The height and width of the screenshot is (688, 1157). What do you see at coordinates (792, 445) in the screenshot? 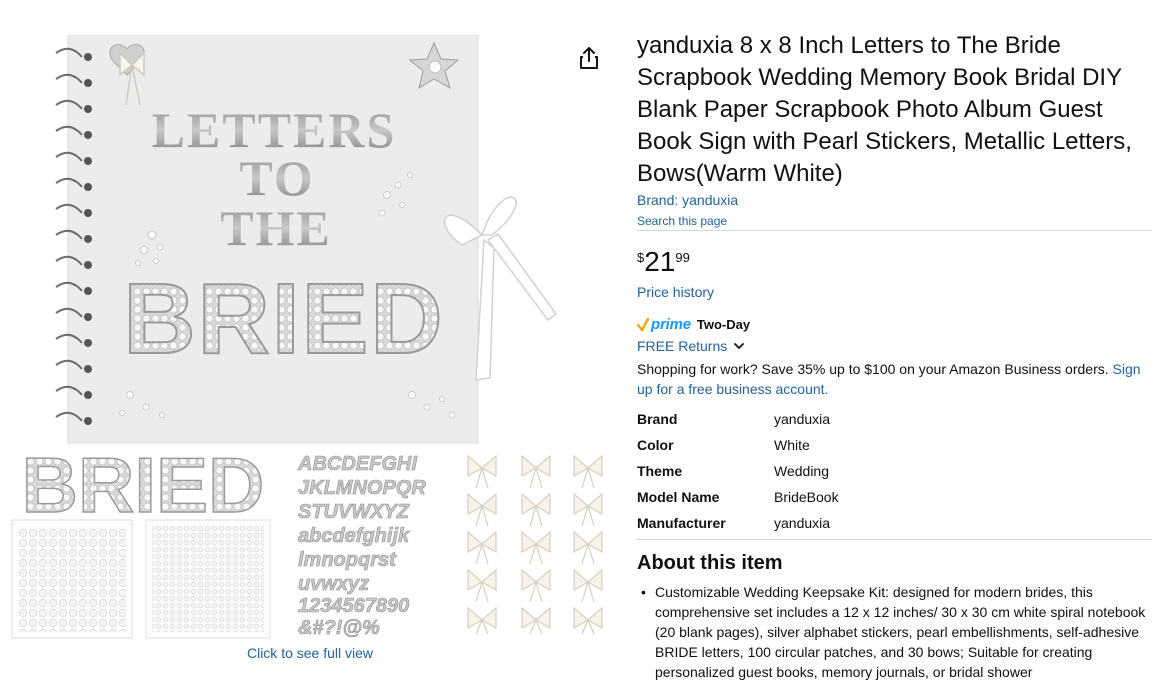
I see `spec-value: White` at bounding box center [792, 445].